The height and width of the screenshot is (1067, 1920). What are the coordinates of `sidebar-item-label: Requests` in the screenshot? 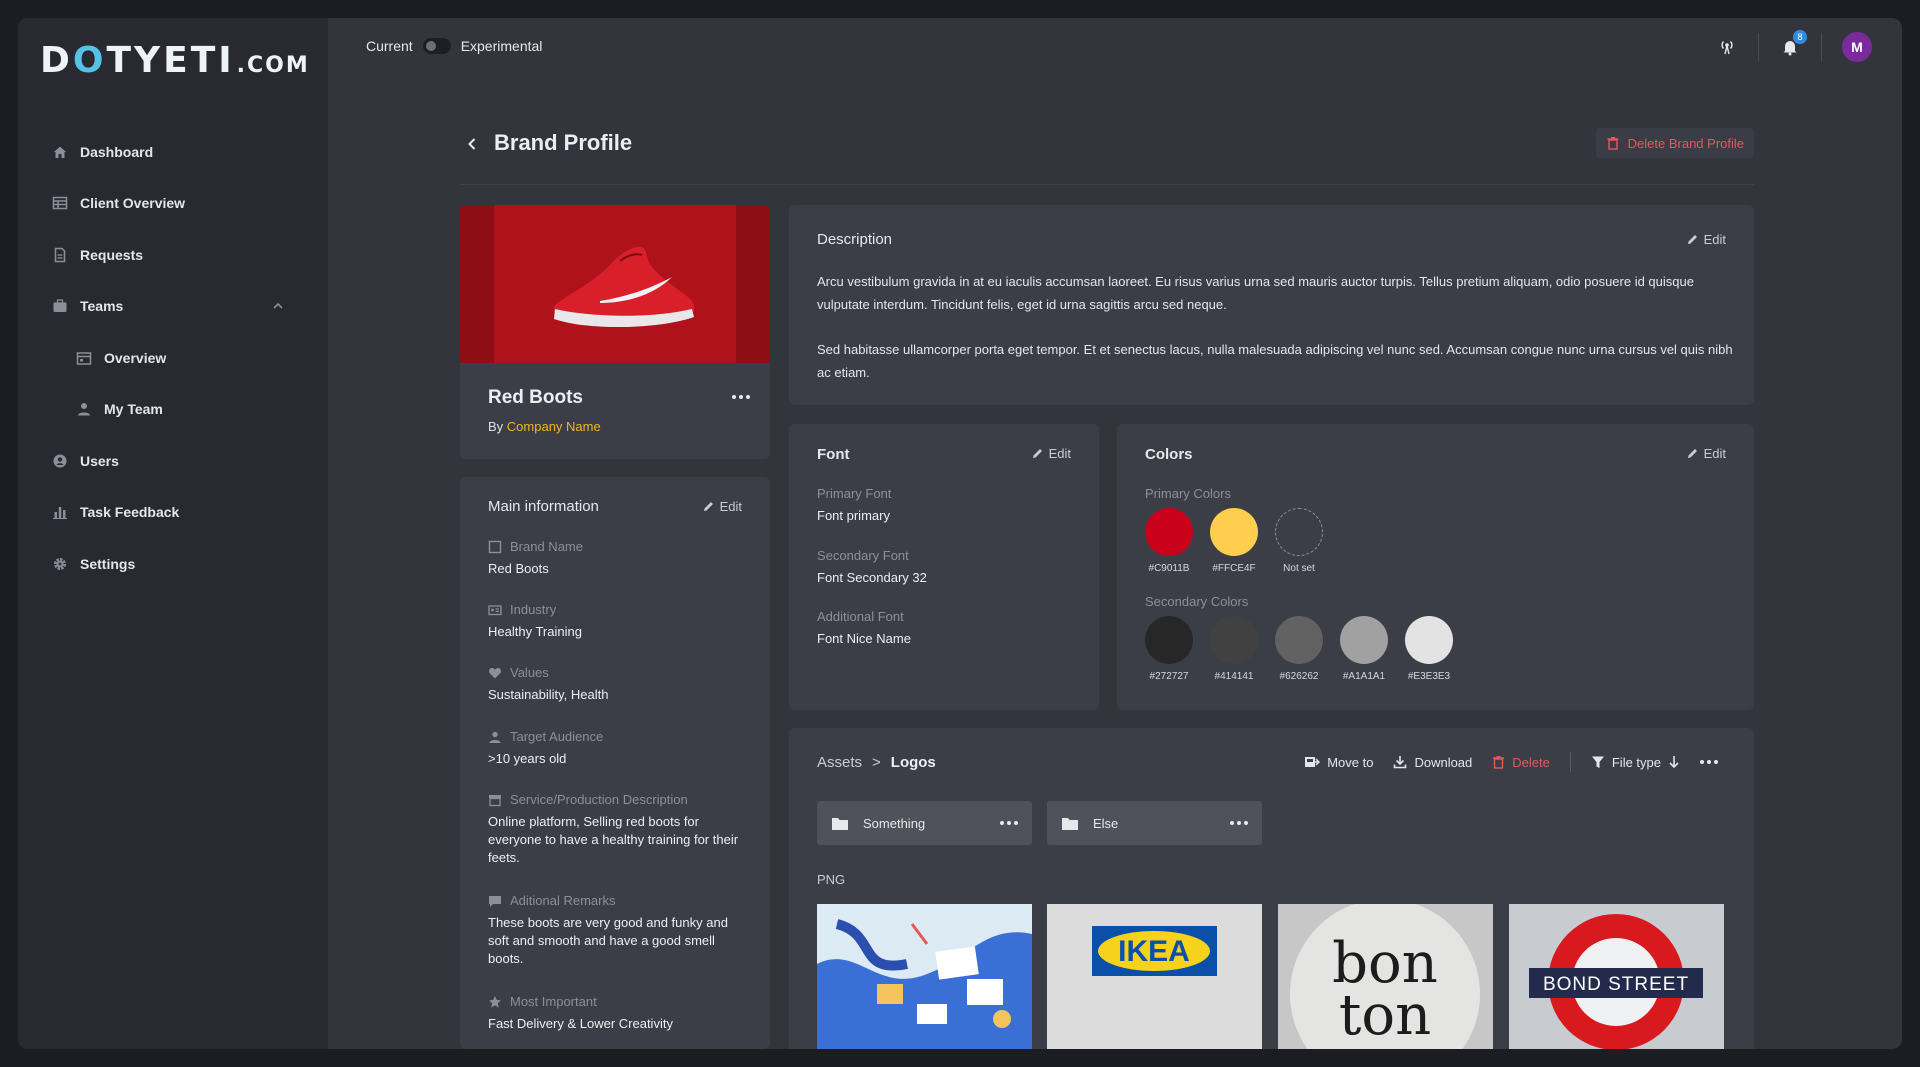 It's located at (112, 254).